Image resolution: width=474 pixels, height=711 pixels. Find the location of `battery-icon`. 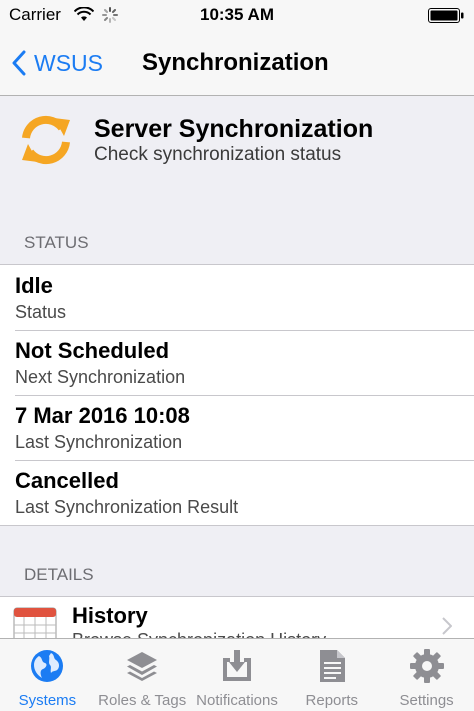

battery-icon is located at coordinates (446, 15).